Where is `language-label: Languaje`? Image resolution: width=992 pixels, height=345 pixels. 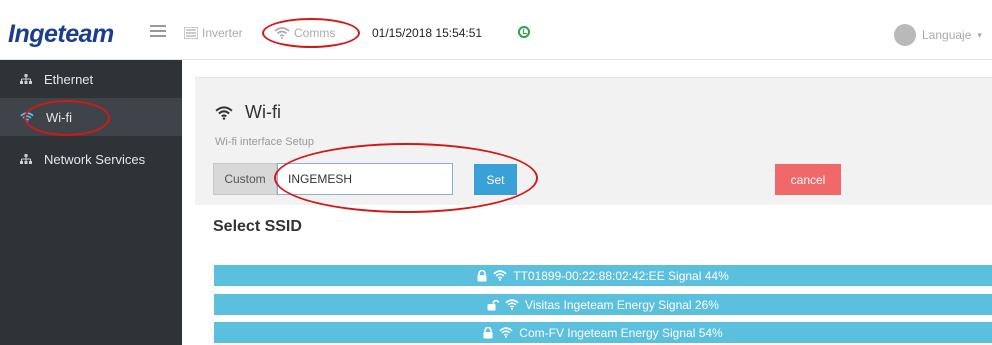
language-label: Languaje is located at coordinates (947, 35).